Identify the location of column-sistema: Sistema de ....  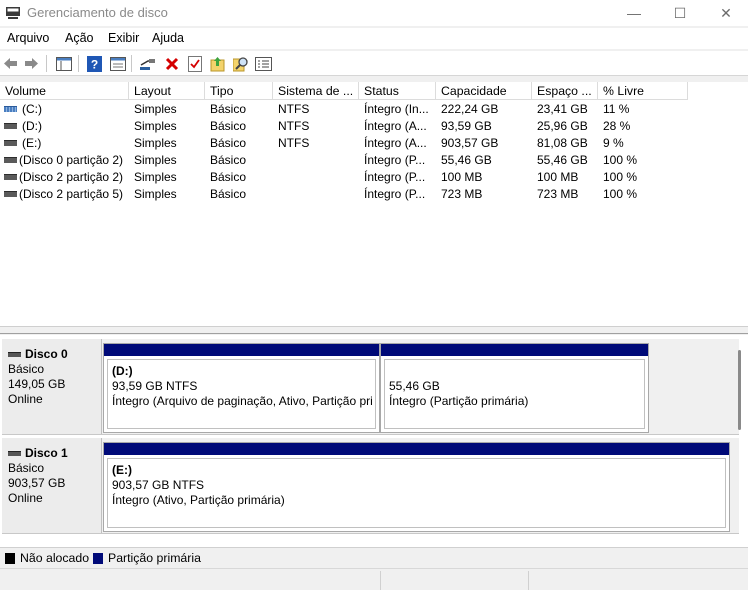
(316, 91).